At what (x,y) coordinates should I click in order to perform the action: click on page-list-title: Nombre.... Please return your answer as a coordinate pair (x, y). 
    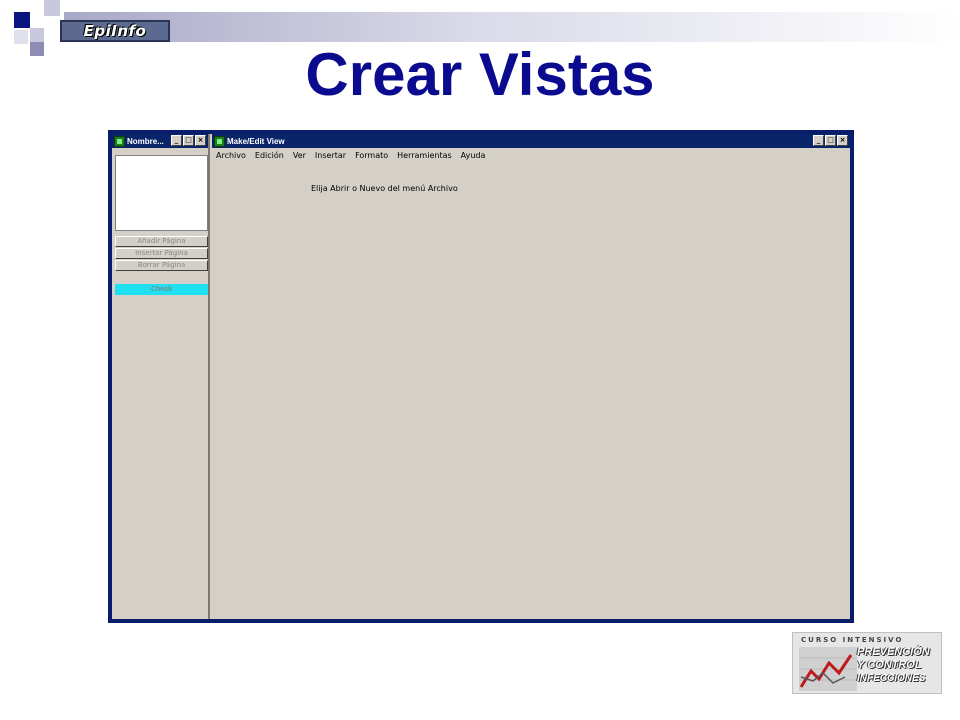
    Looking at the image, I should click on (145, 141).